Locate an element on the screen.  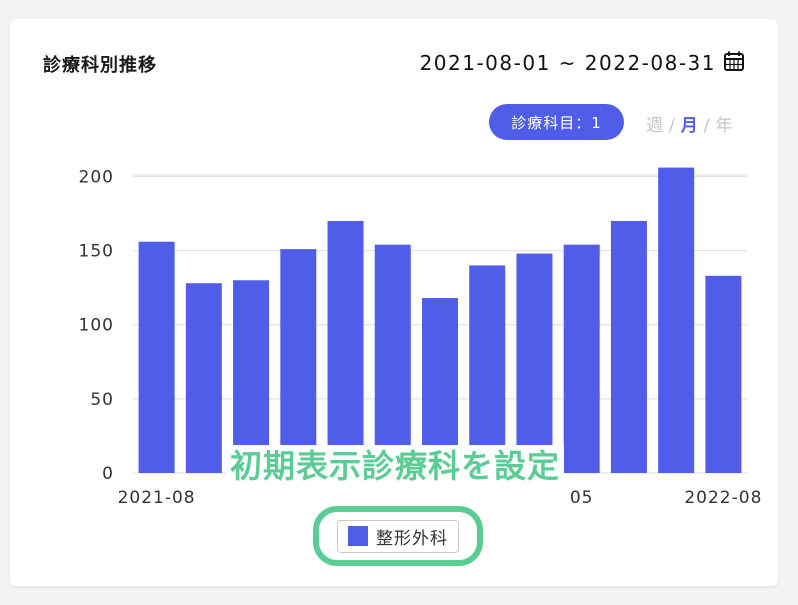
x-tick-label: 05 is located at coordinates (582, 498).